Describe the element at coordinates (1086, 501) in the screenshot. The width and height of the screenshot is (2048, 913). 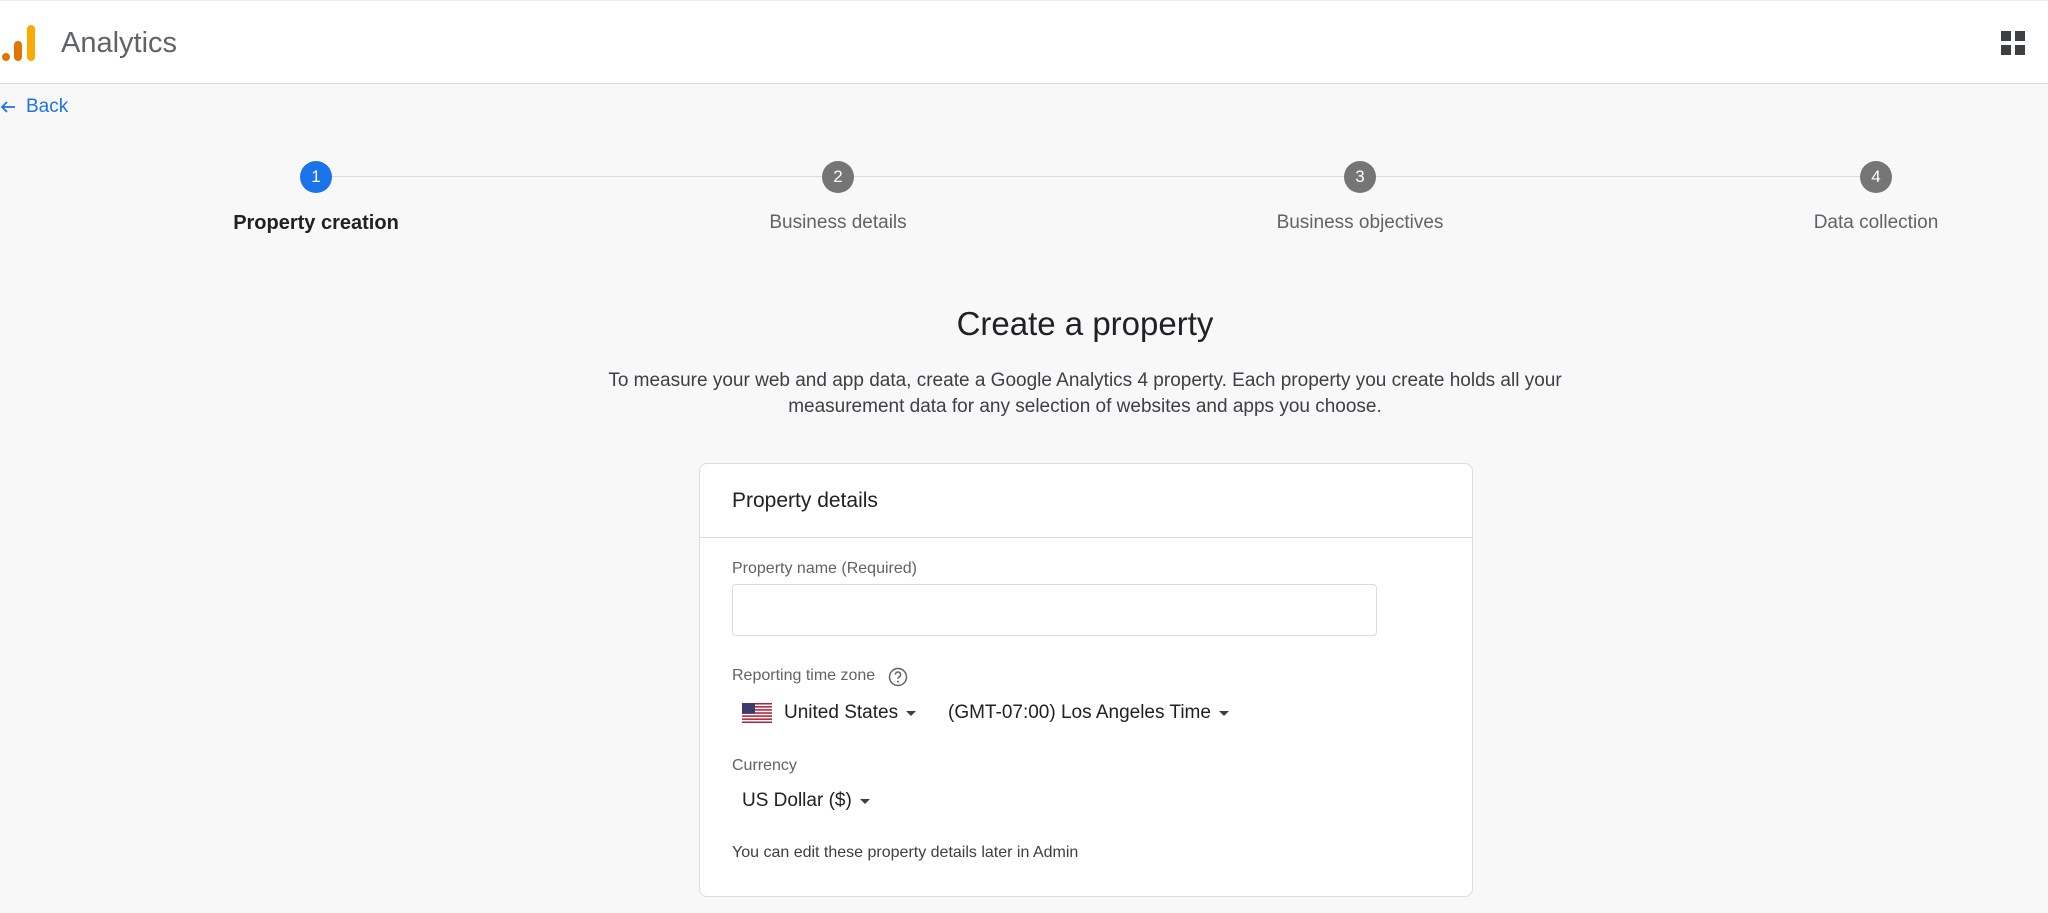
I see `card-title: Property details` at that location.